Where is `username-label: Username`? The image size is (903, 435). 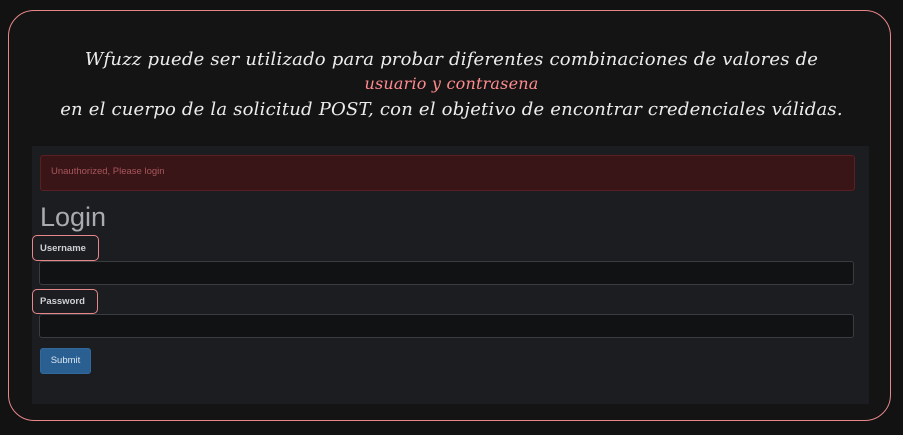 username-label: Username is located at coordinates (63, 248).